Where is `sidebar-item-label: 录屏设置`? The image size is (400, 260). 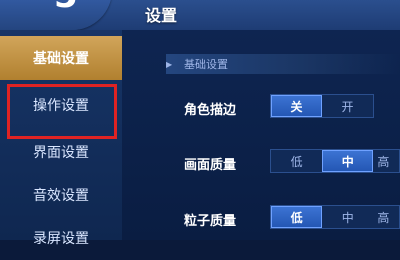
sidebar-item-label: 录屏设置 is located at coordinates (61, 239).